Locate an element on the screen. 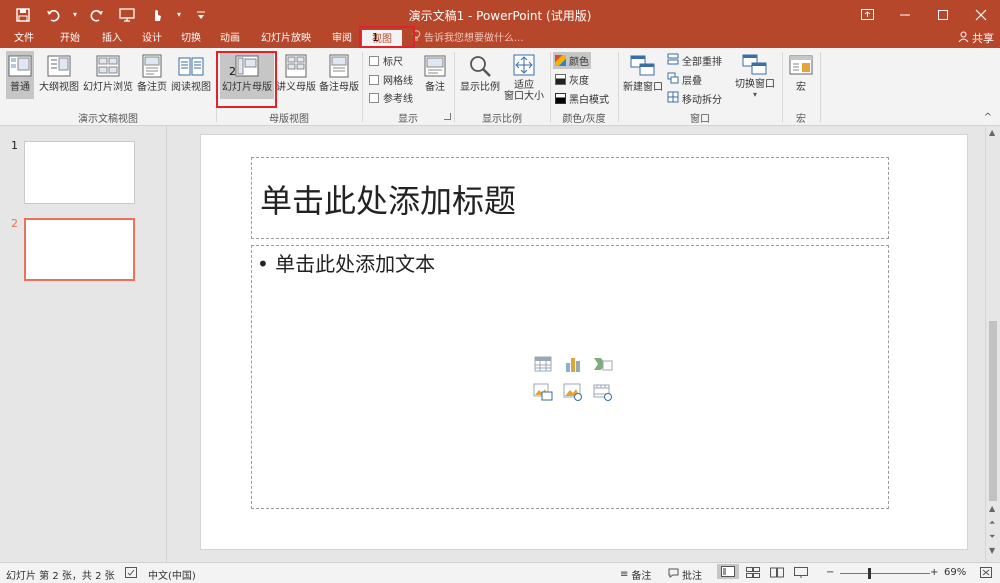 This screenshot has height=583, width=1000. handout-master-button: 讲义母版 is located at coordinates (296, 75).